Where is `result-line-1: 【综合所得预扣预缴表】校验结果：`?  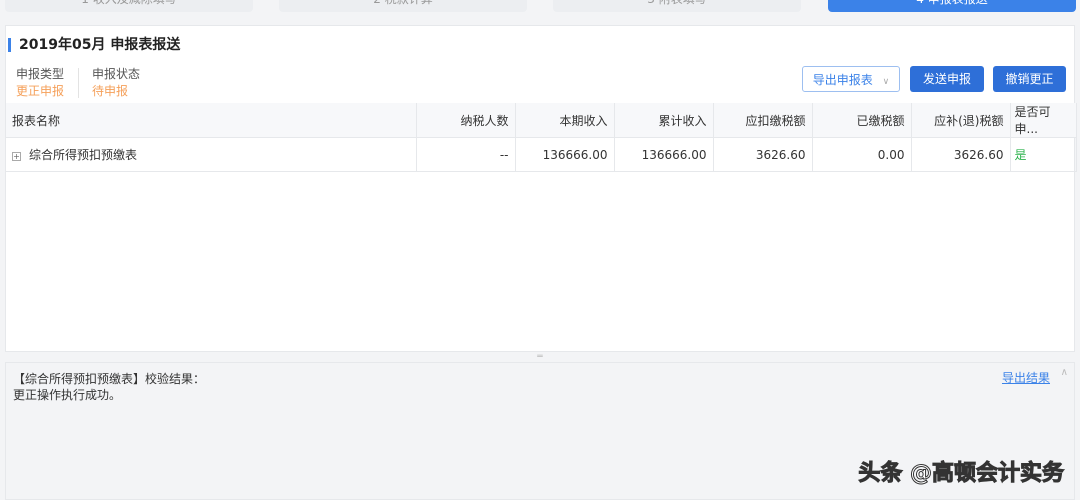
result-line-1: 【综合所得预扣预缴表】校验结果： is located at coordinates (109, 379).